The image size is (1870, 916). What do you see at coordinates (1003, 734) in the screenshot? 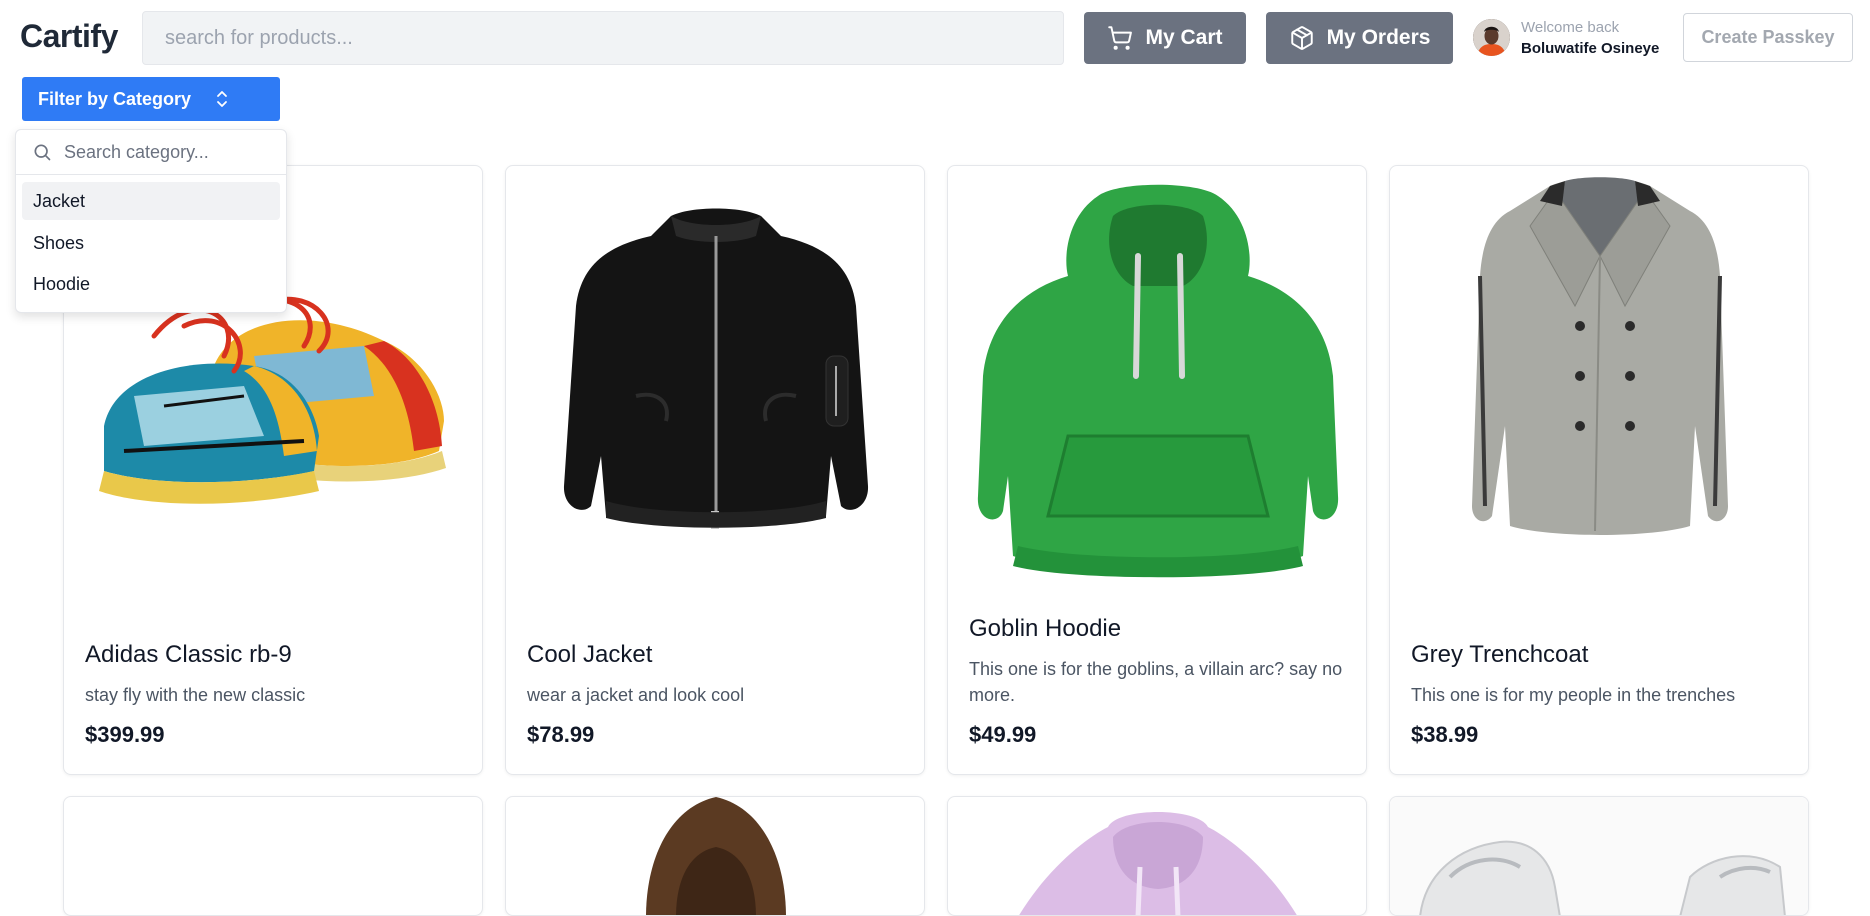
I see `product-price: $49.99` at bounding box center [1003, 734].